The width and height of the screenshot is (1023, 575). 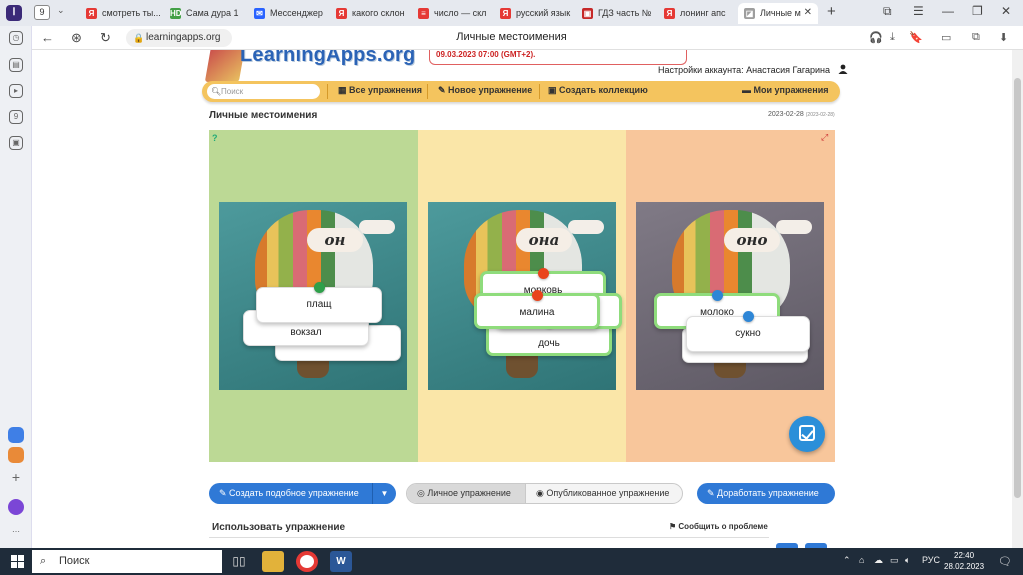 I want to click on edit-exercise-button: ✎ Доработать упражнение, so click(x=766, y=493).